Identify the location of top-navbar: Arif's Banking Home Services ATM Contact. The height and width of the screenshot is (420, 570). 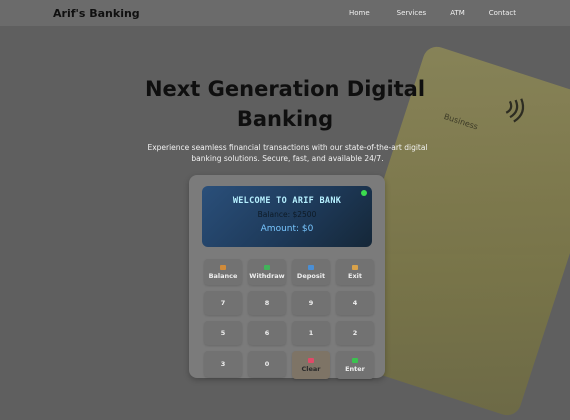
(285, 13).